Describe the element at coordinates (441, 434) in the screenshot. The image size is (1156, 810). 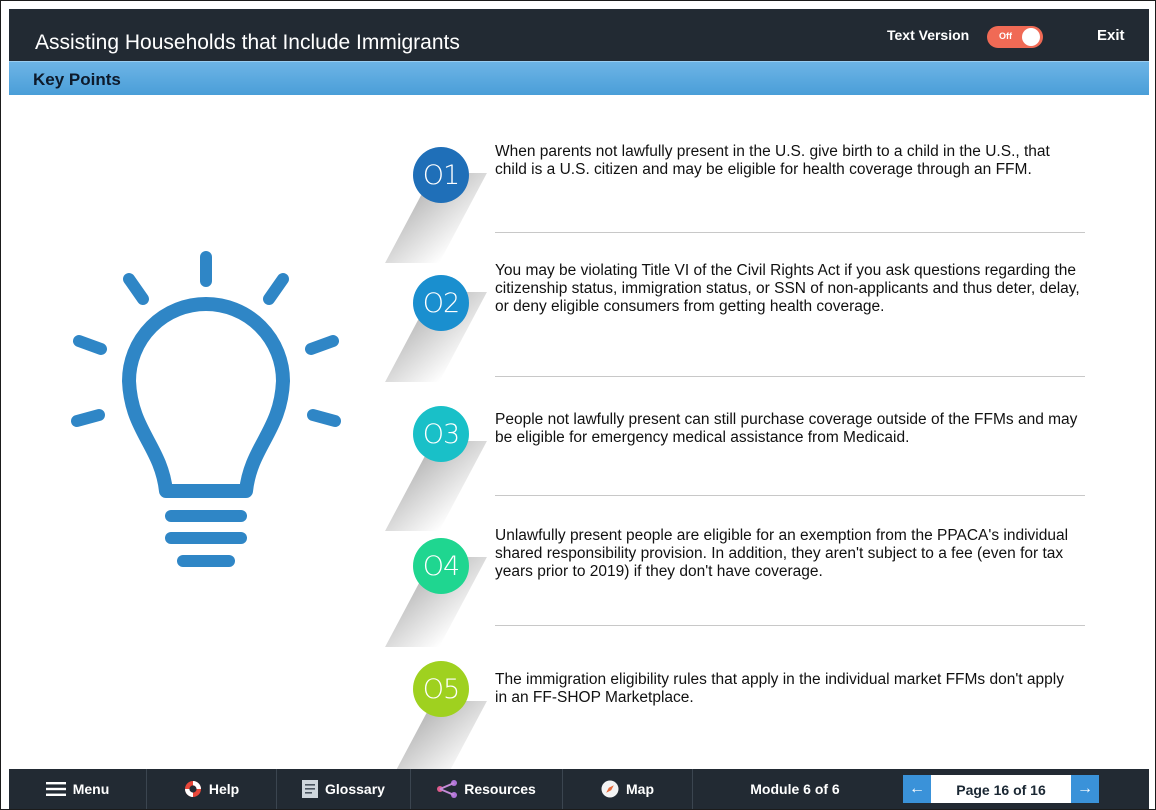
I see `point-number-badge: O3` at that location.